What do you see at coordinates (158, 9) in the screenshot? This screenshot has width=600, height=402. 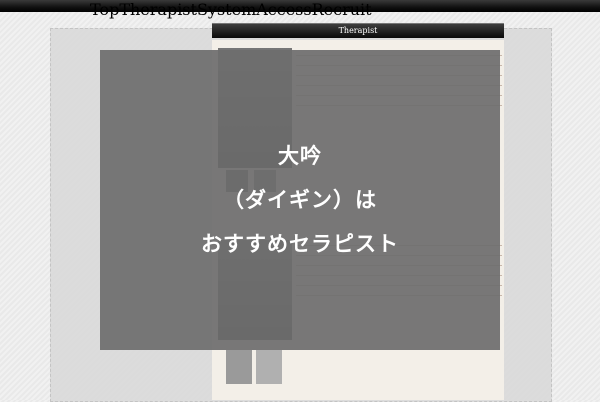 I see `nav-item-therapist: Therapist` at bounding box center [158, 9].